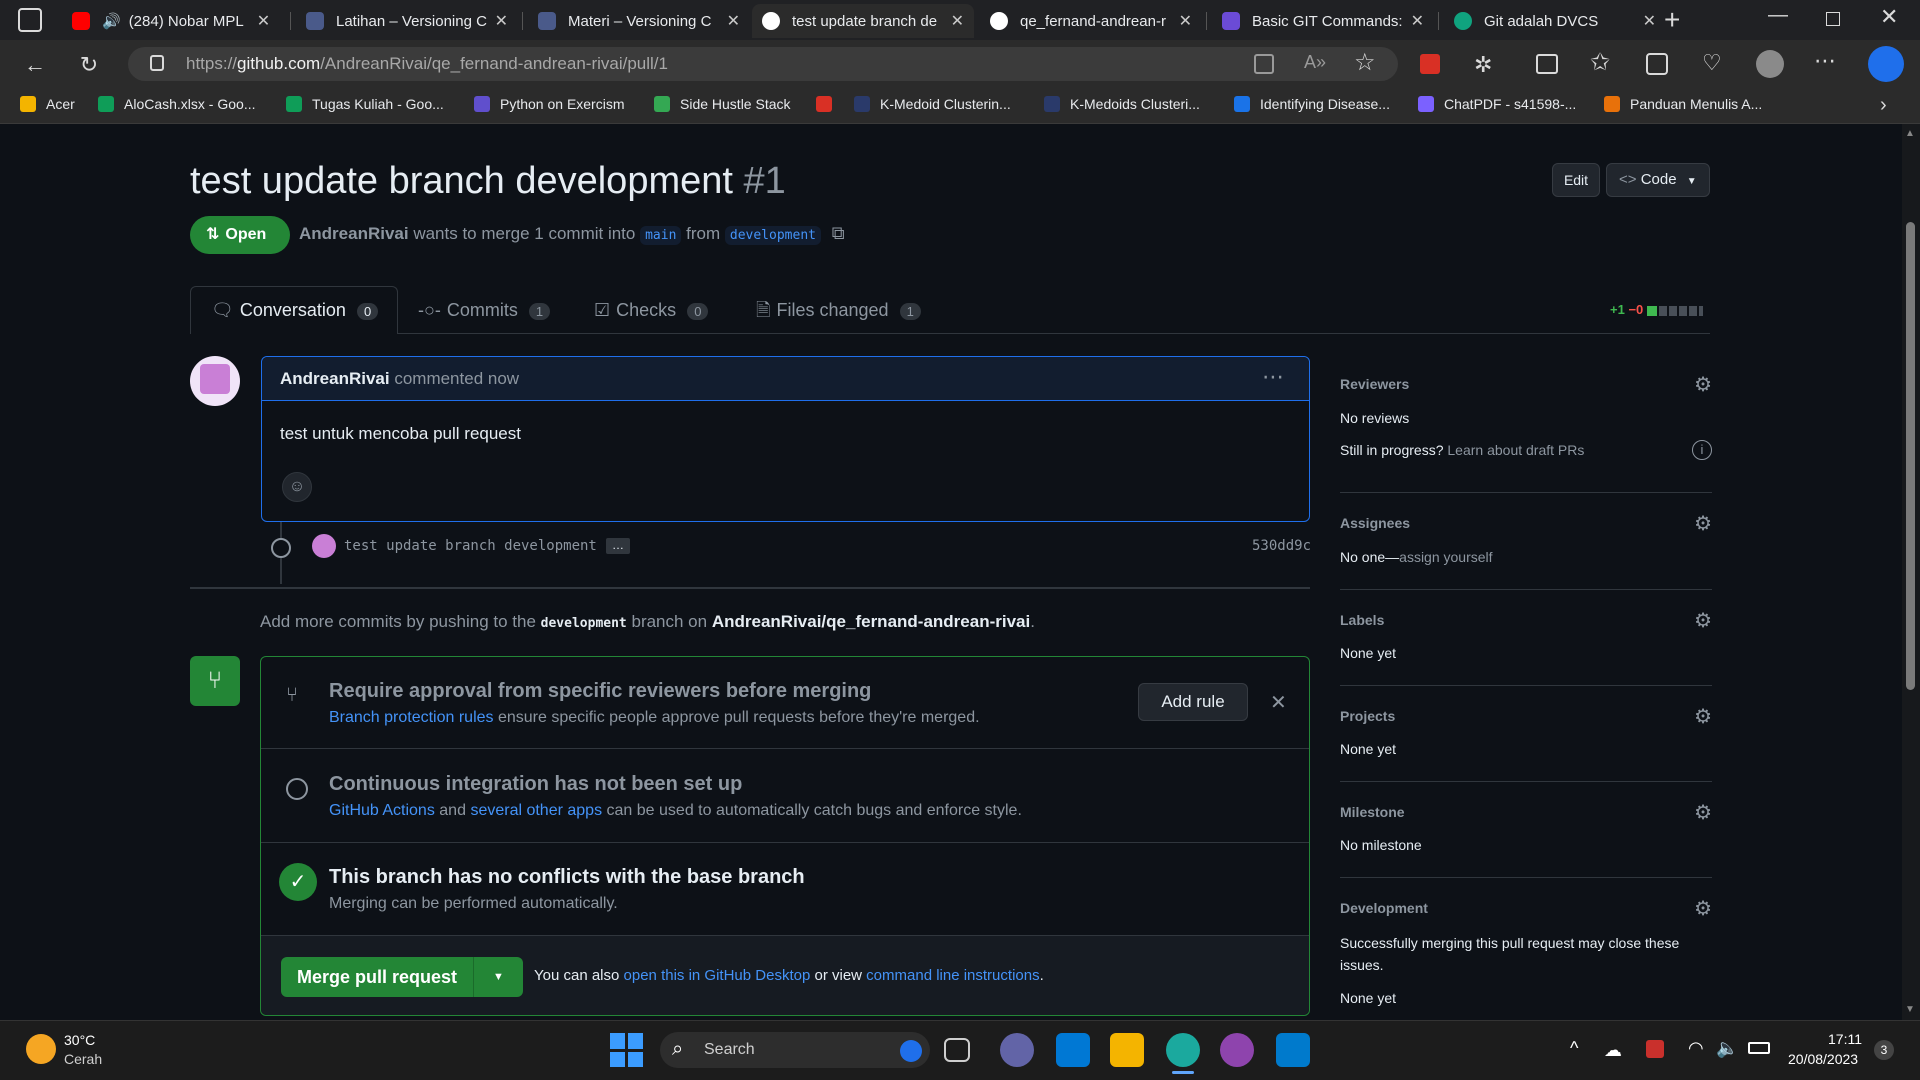 Image resolution: width=1920 pixels, height=1080 pixels. What do you see at coordinates (661, 235) in the screenshot?
I see `base-branch-label: main` at bounding box center [661, 235].